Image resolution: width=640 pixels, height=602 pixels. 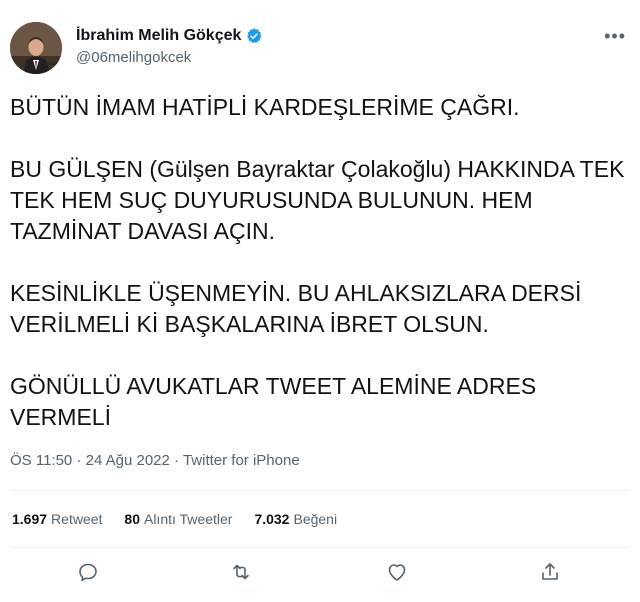 What do you see at coordinates (315, 519) in the screenshot?
I see `like-label: Beğeni` at bounding box center [315, 519].